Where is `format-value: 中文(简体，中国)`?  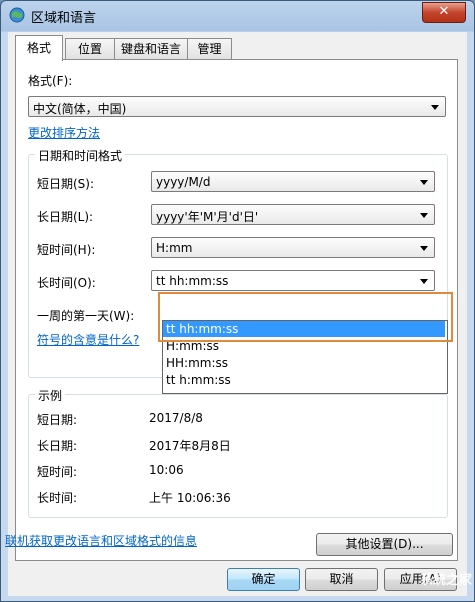
format-value: 中文(简体，中国) is located at coordinates (80, 109).